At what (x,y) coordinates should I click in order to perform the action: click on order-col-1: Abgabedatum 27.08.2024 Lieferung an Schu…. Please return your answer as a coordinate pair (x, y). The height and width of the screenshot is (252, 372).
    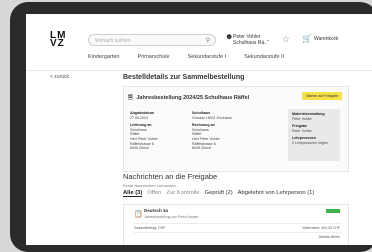
    Looking at the image, I should click on (144, 131).